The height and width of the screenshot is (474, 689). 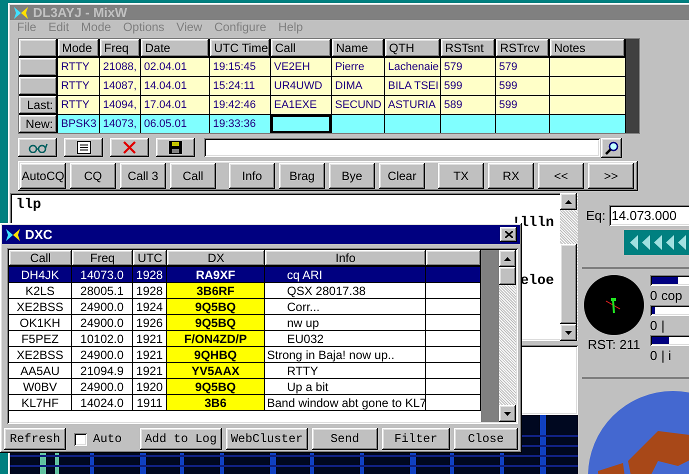 I want to click on table-cell: ASTURIA, so click(x=412, y=105).